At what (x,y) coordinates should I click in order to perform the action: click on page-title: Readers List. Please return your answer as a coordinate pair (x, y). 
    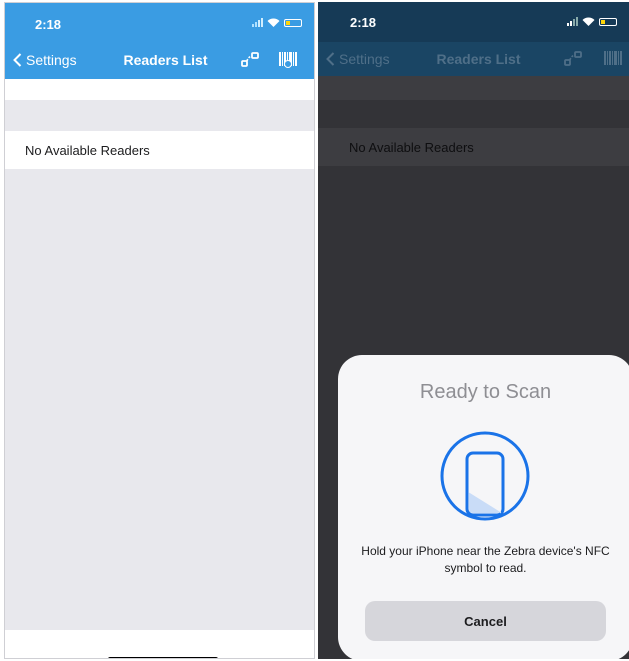
    Looking at the image, I should click on (165, 60).